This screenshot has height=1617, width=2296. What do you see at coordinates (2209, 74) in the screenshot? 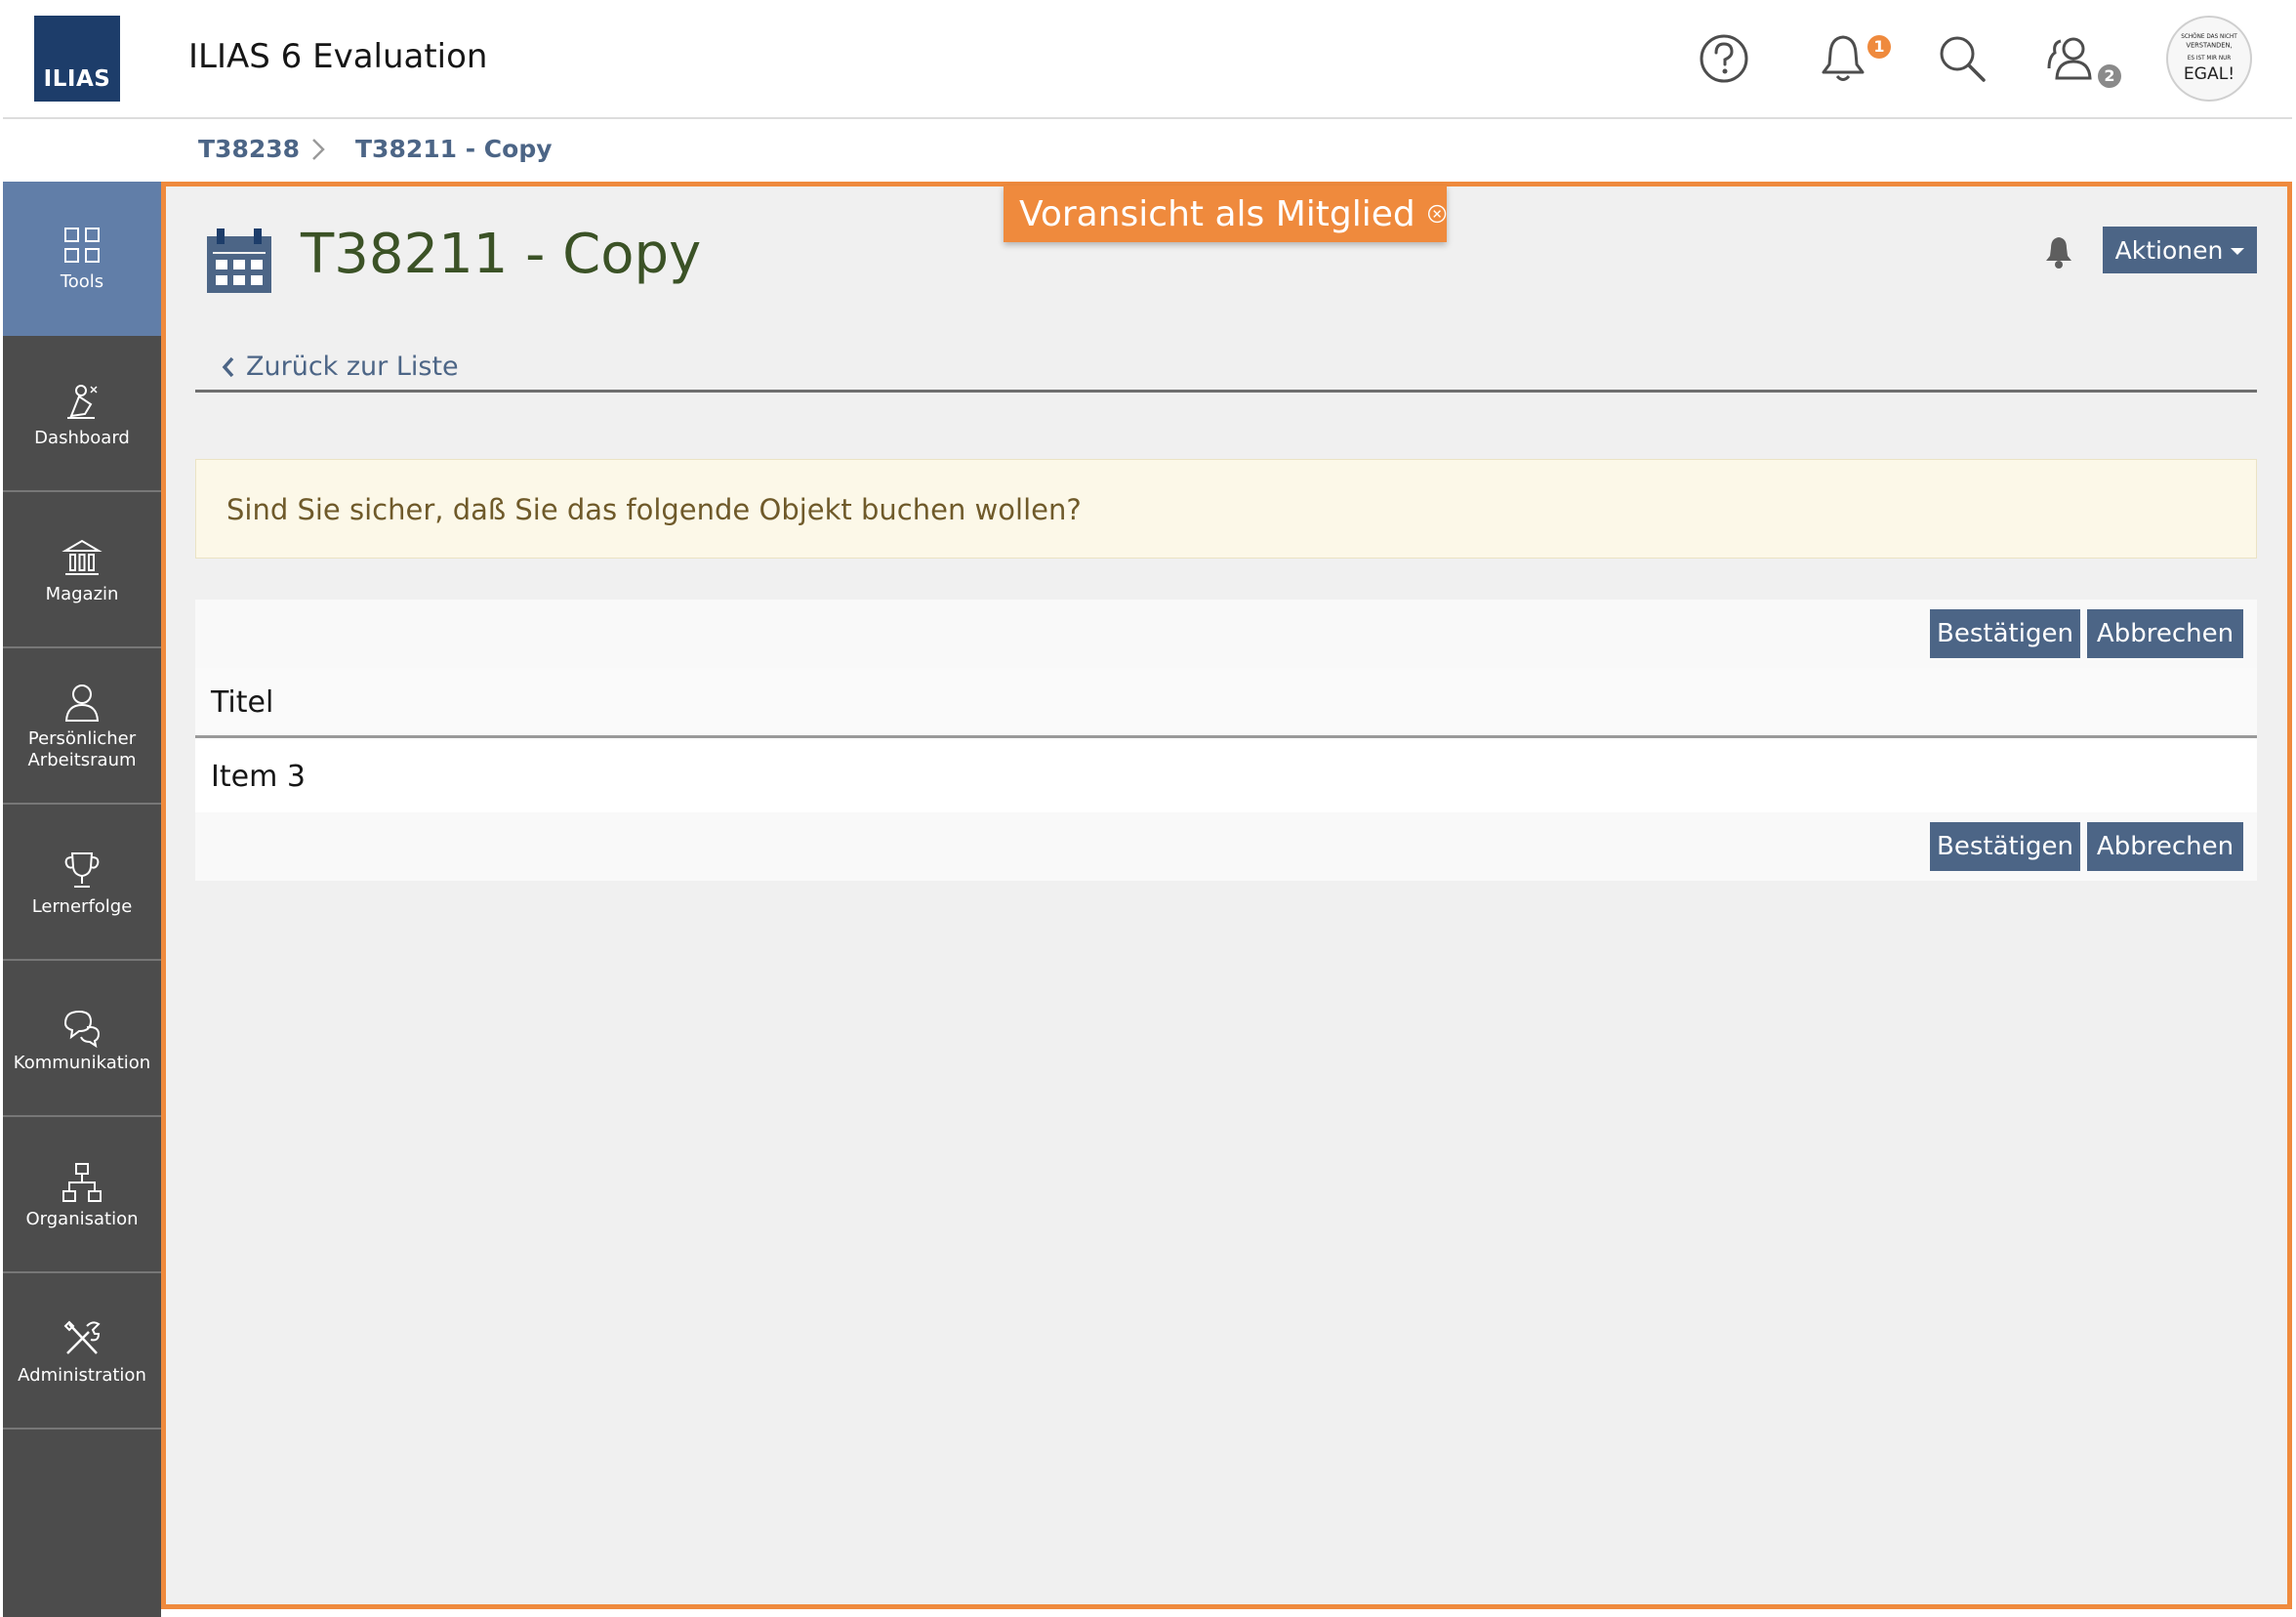
I see `avatar-line-4: EGAL!` at bounding box center [2209, 74].